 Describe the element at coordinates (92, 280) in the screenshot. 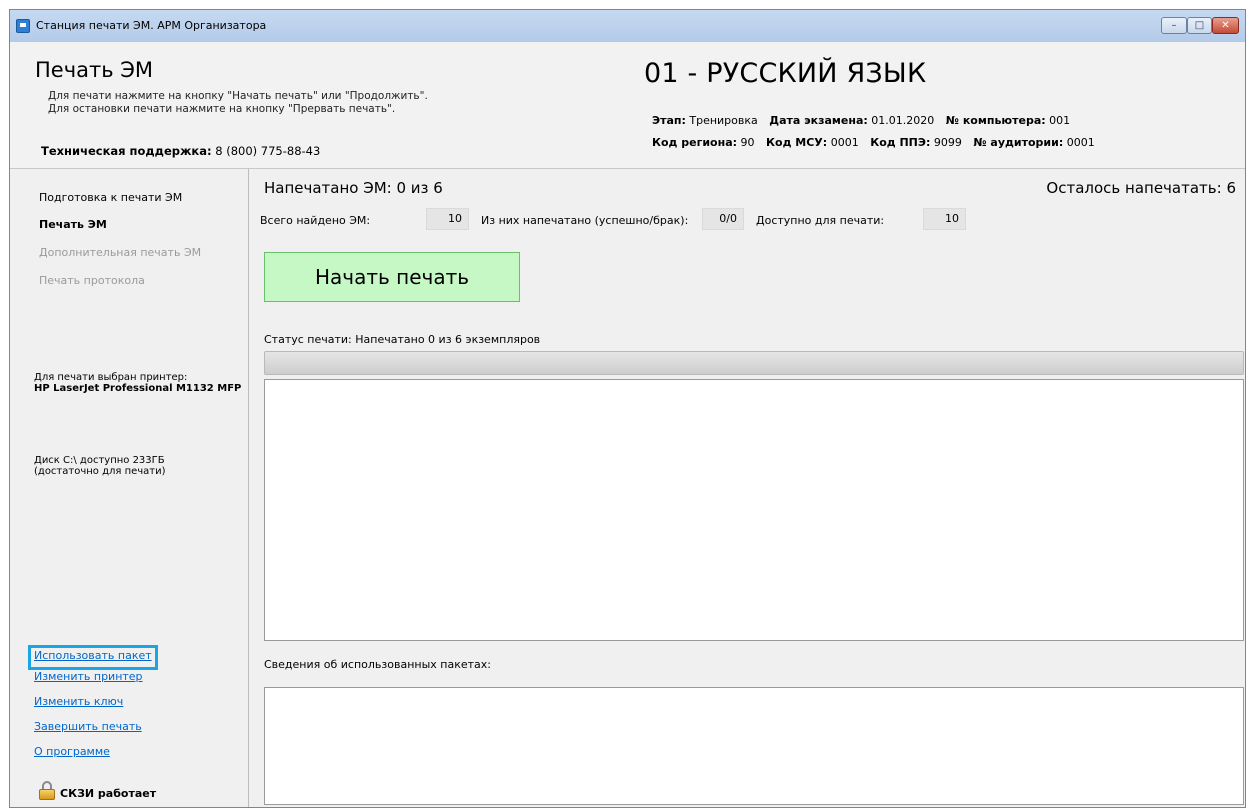

I see `nav-print-protocol: Печать протокола` at that location.